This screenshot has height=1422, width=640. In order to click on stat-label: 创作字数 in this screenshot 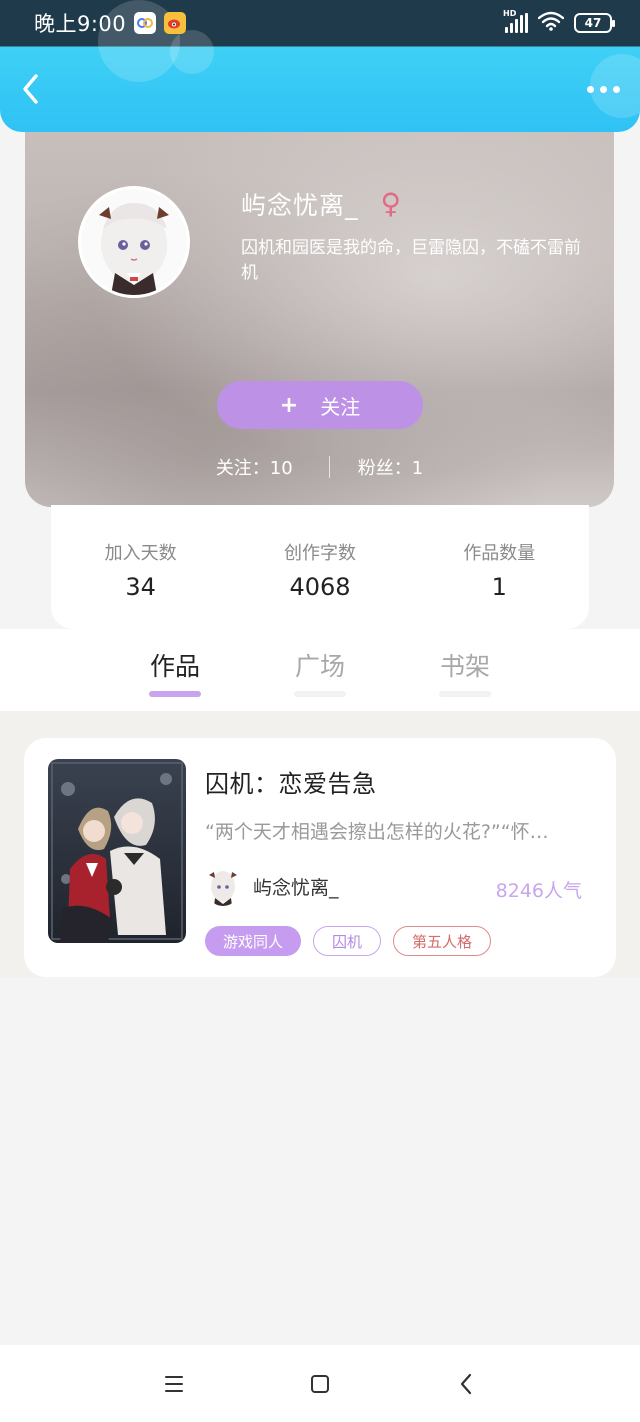, I will do `click(319, 553)`.